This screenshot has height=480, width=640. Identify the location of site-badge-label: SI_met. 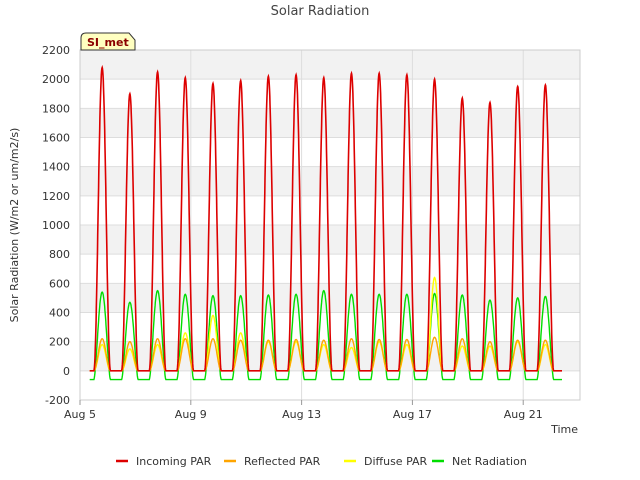
(108, 42).